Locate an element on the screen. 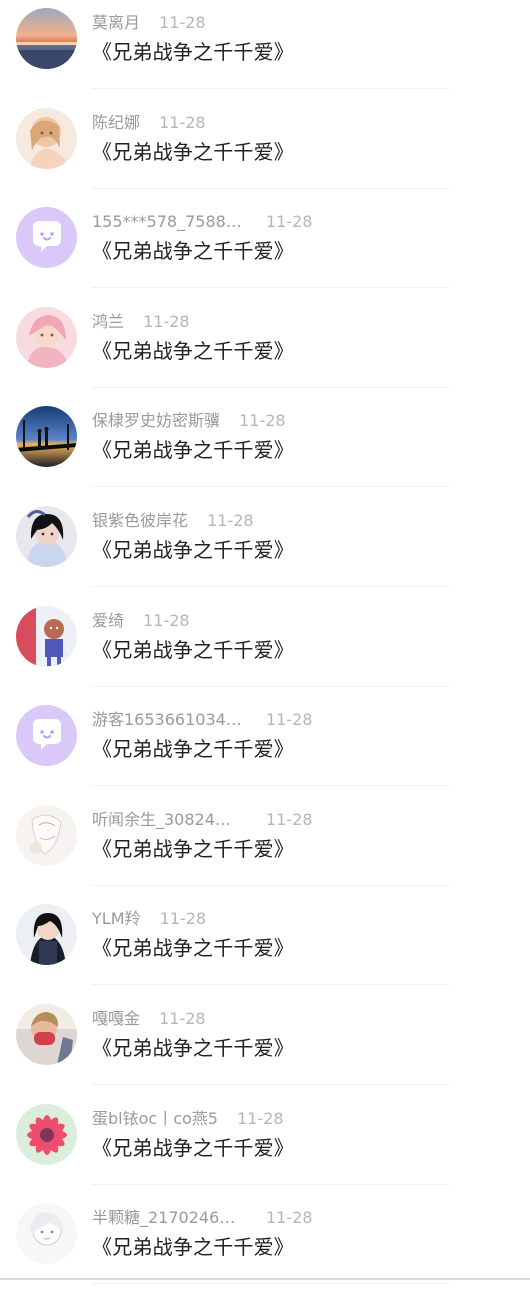  portrait-girl-avatar-icon is located at coordinates (46, 536).